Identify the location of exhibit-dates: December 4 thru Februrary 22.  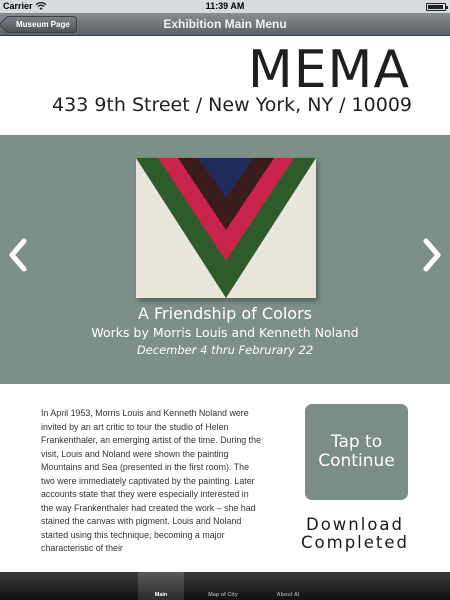
(225, 350).